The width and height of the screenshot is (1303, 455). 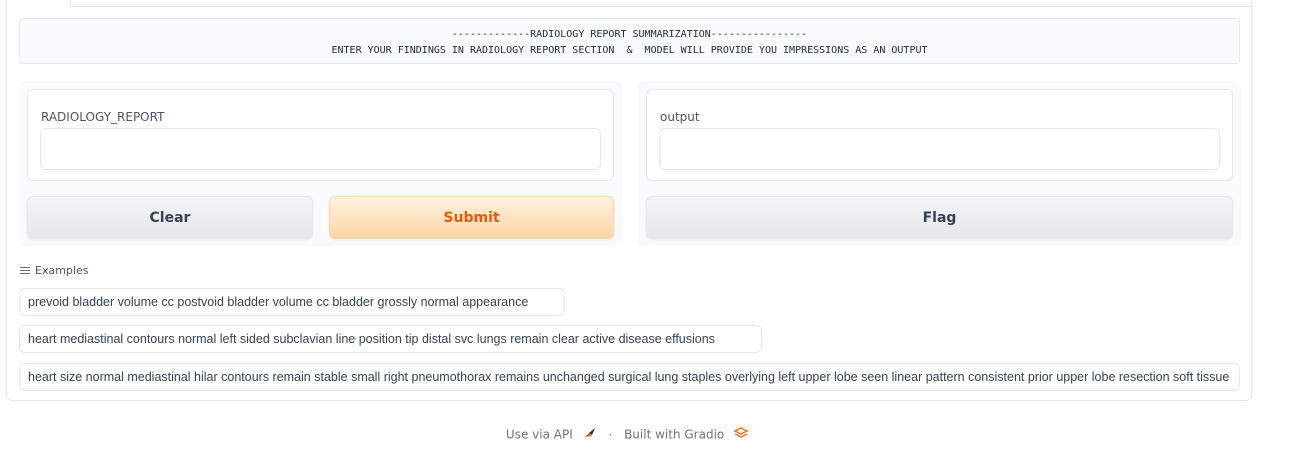 What do you see at coordinates (170, 217) in the screenshot?
I see `clear-button: Clear` at bounding box center [170, 217].